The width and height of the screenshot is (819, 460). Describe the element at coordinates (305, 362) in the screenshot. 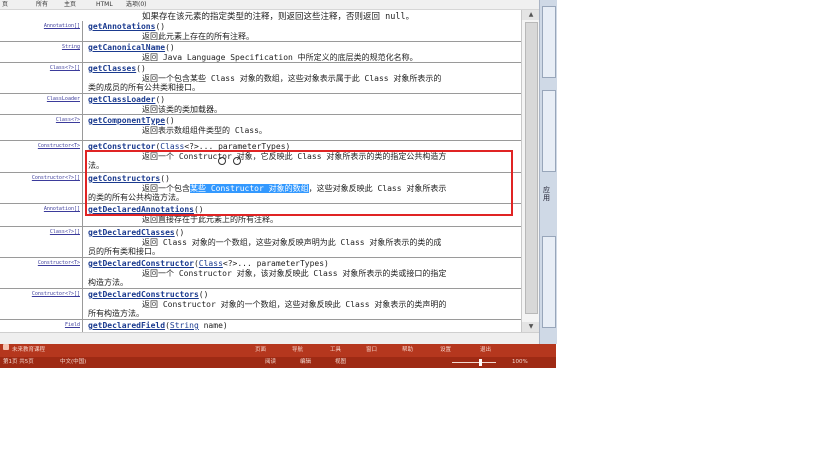

I see `view-mode-edit: 编辑` at that location.